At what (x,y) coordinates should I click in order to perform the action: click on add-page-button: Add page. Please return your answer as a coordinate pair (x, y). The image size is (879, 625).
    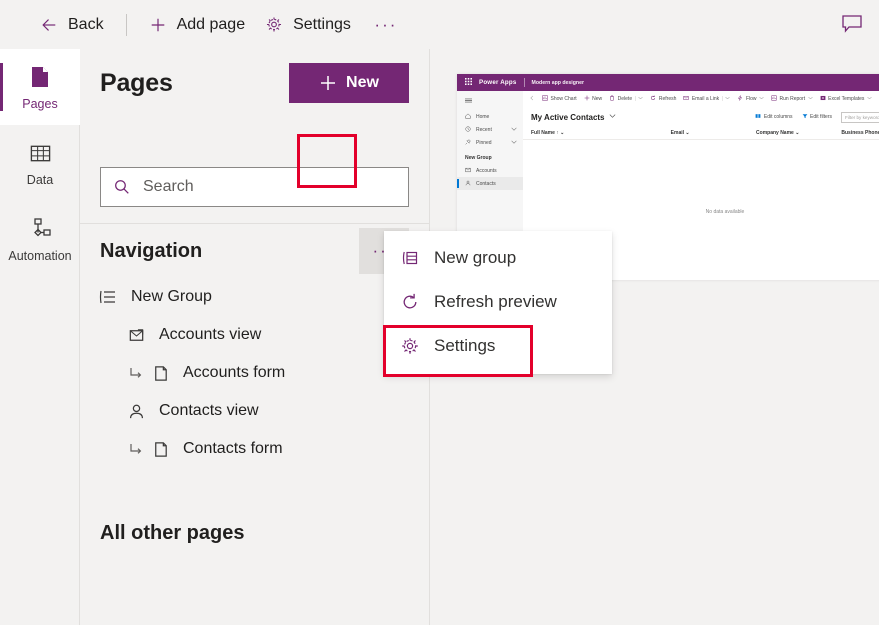
    Looking at the image, I should click on (197, 25).